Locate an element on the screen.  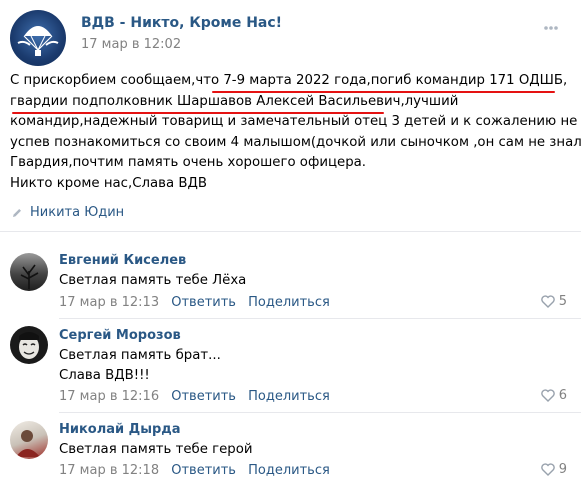
commenter-name: Евгений Киселев is located at coordinates (122, 260).